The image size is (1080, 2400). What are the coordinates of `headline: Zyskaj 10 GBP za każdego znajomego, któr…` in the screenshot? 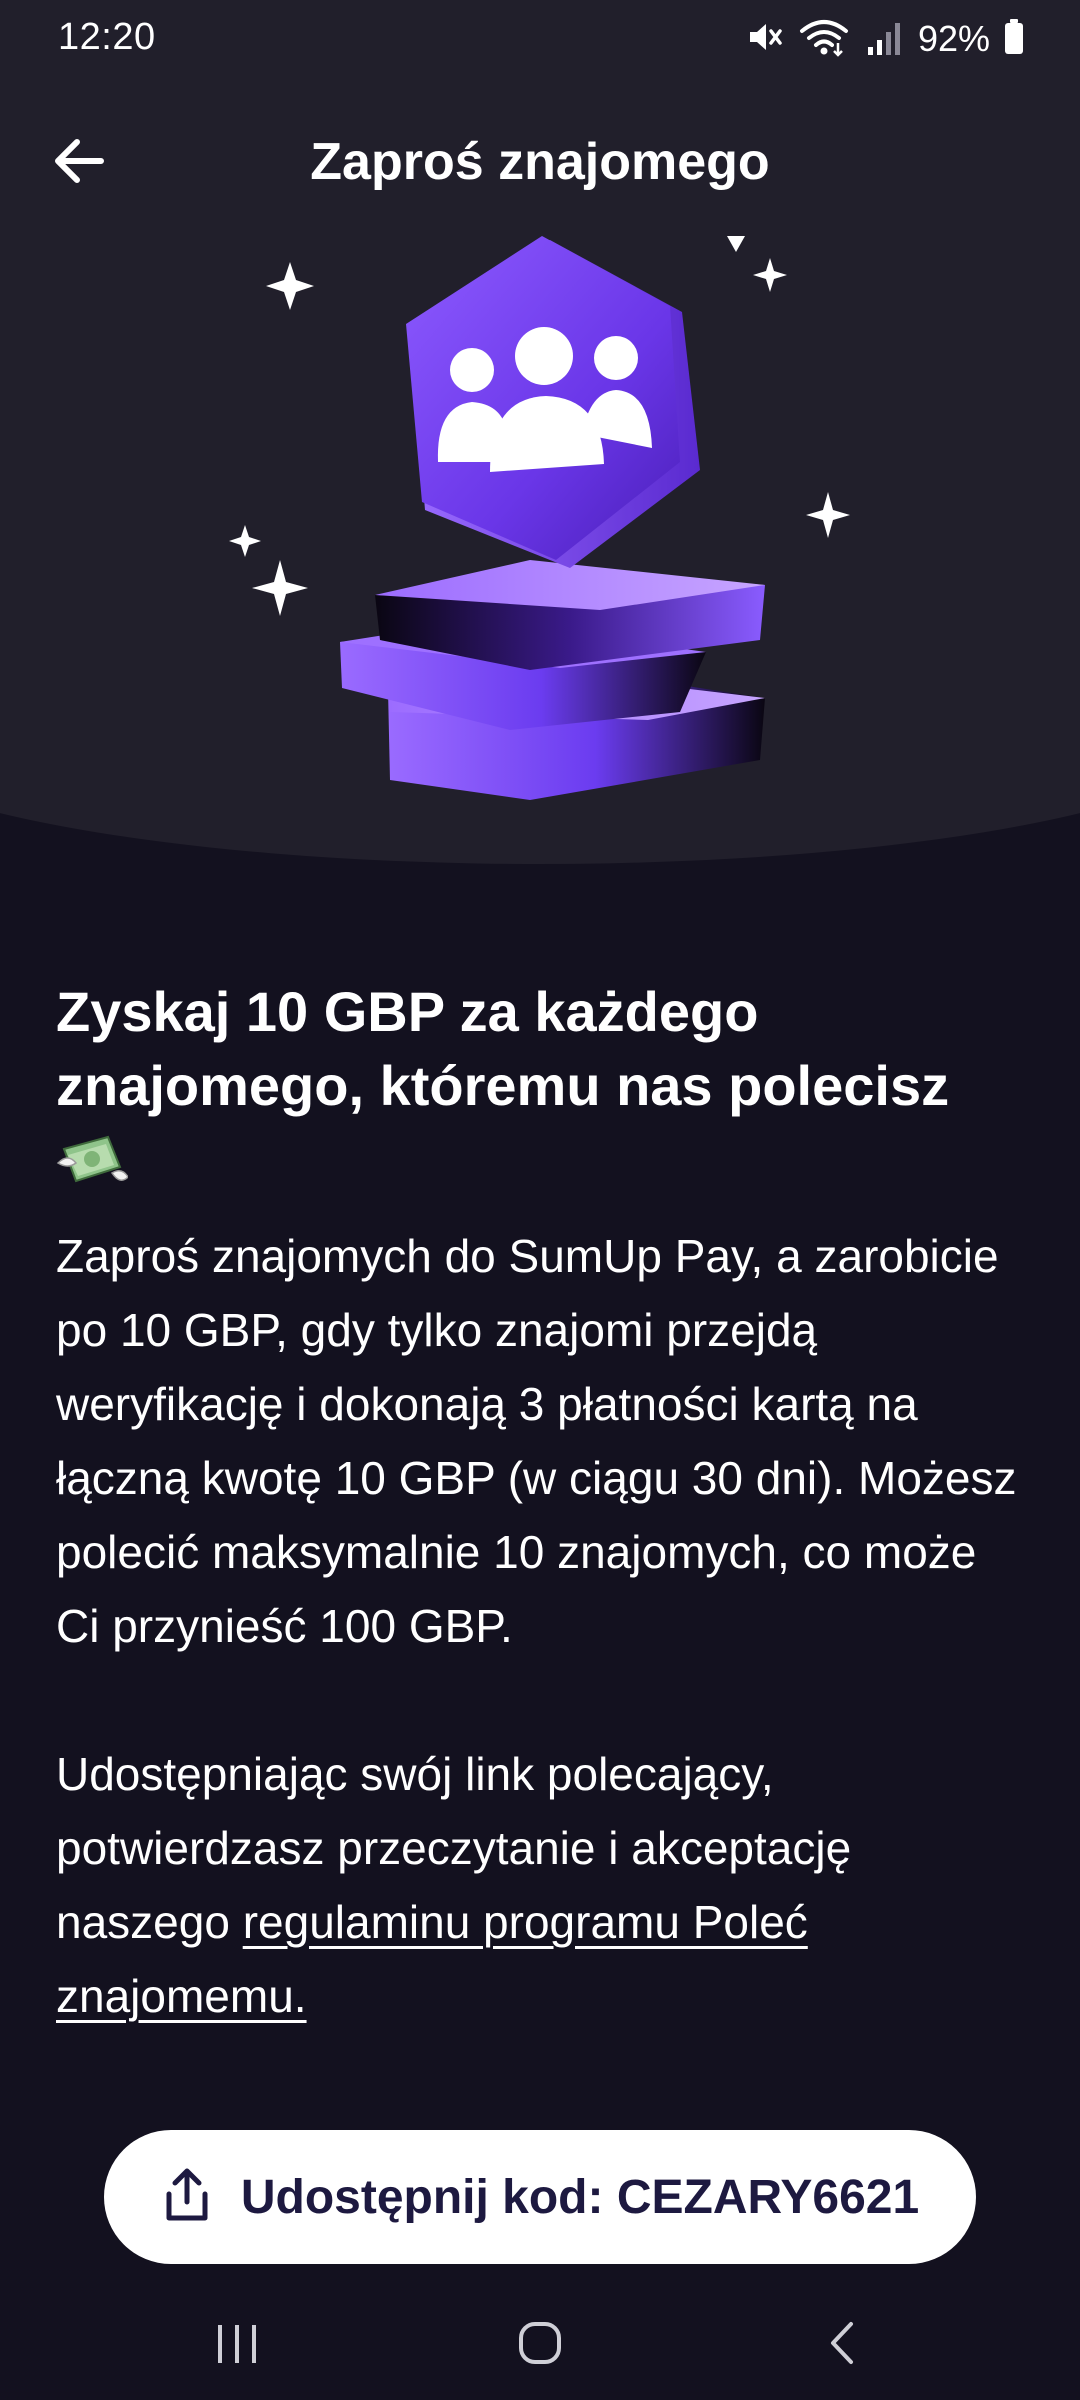 It's located at (503, 1048).